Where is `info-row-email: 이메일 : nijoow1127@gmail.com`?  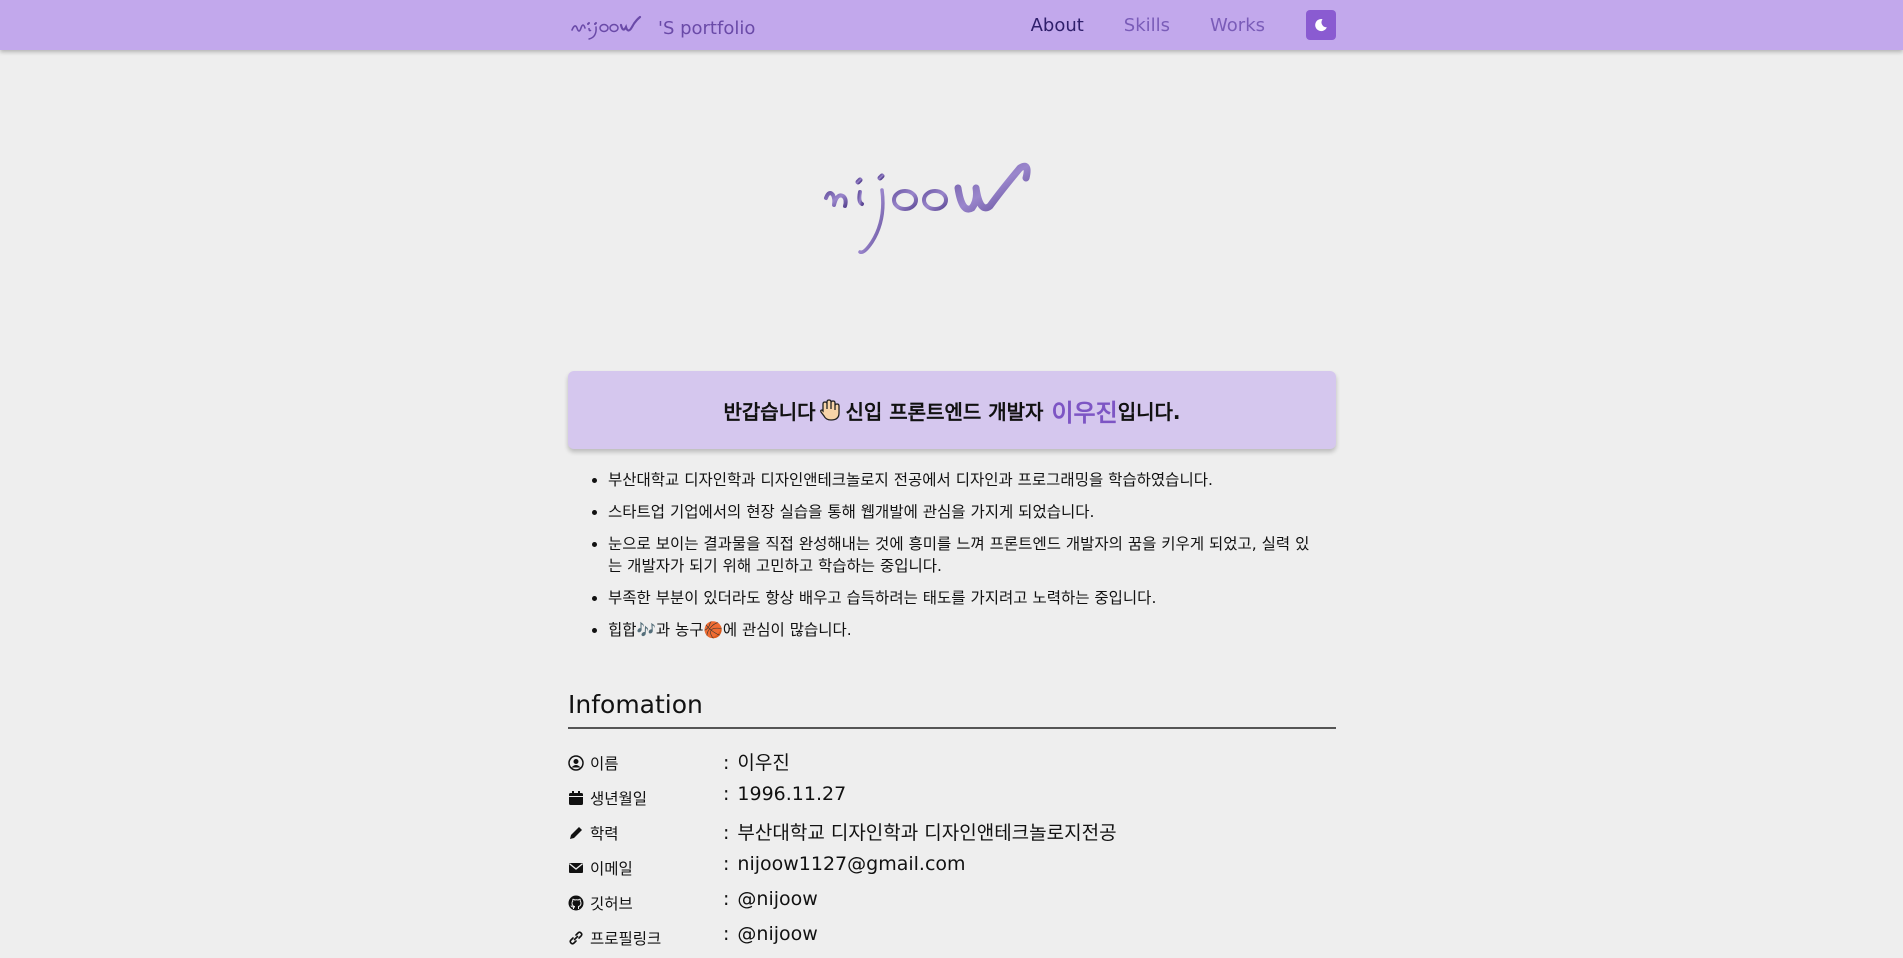 info-row-email: 이메일 : nijoow1127@gmail.com is located at coordinates (952, 870).